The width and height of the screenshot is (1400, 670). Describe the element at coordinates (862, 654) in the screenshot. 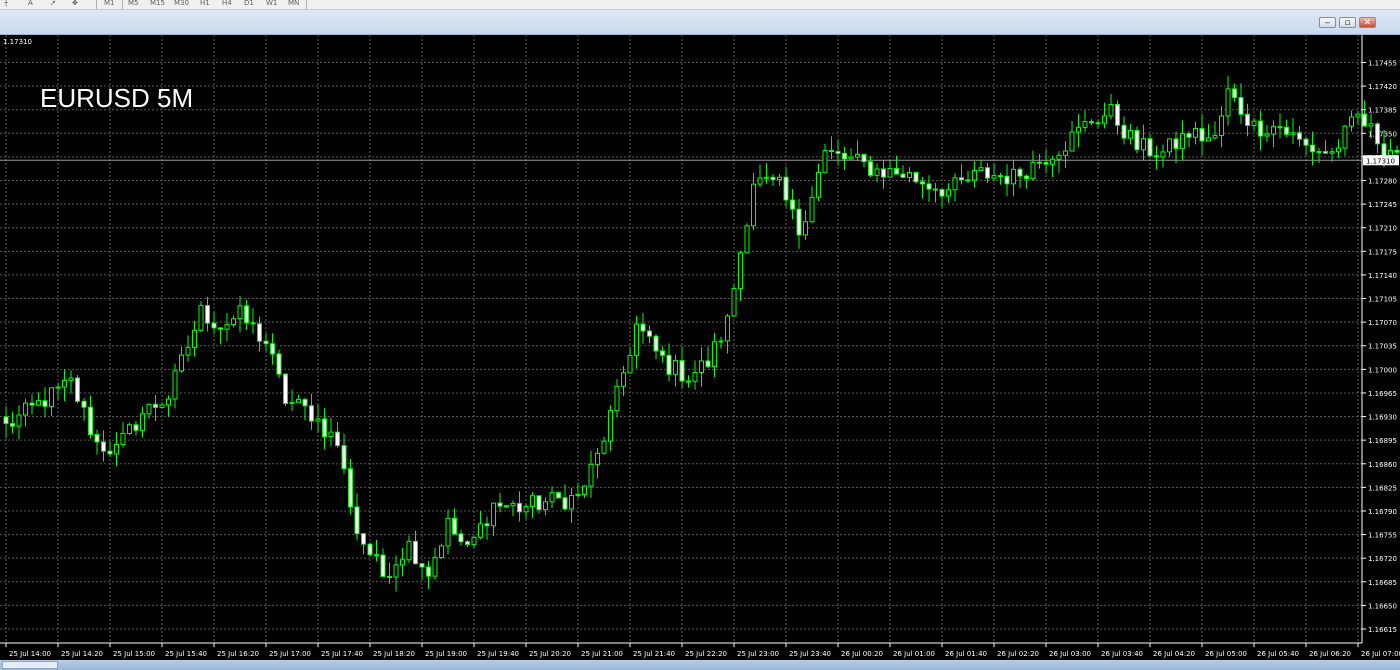

I see `x-tick-label: 26 Jul 00:20` at that location.